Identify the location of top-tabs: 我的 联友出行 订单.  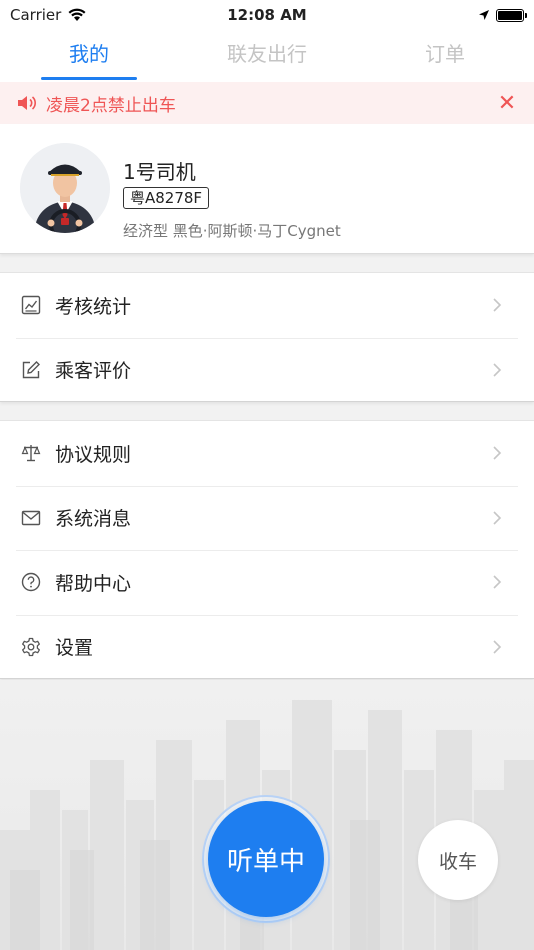
(267, 56).